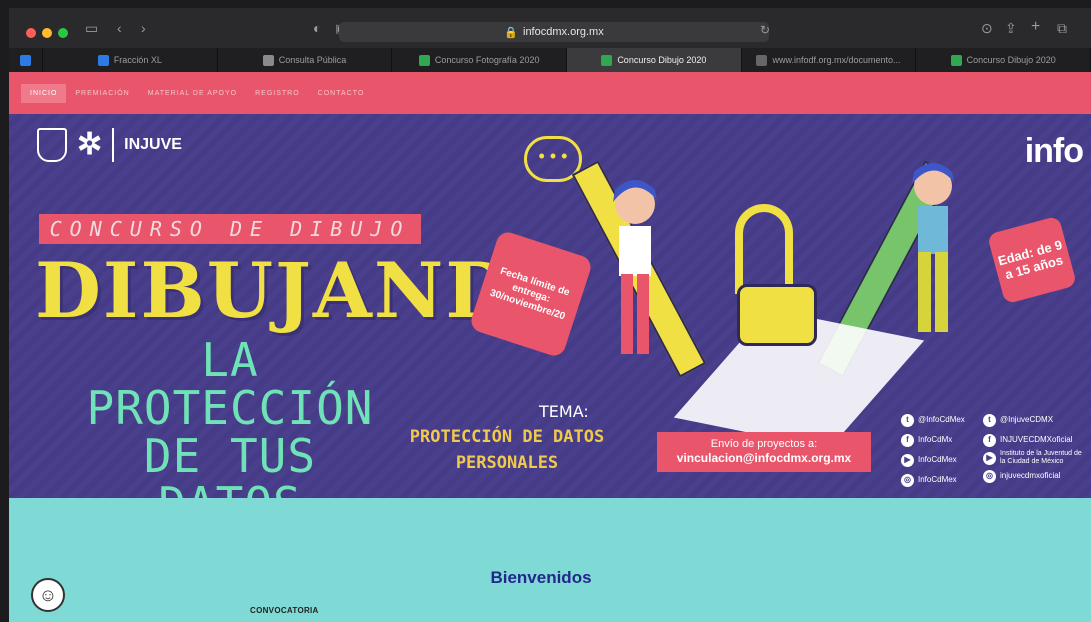 This screenshot has width=1091, height=622. Describe the element at coordinates (1054, 151) in the screenshot. I see `info-logo: info` at that location.